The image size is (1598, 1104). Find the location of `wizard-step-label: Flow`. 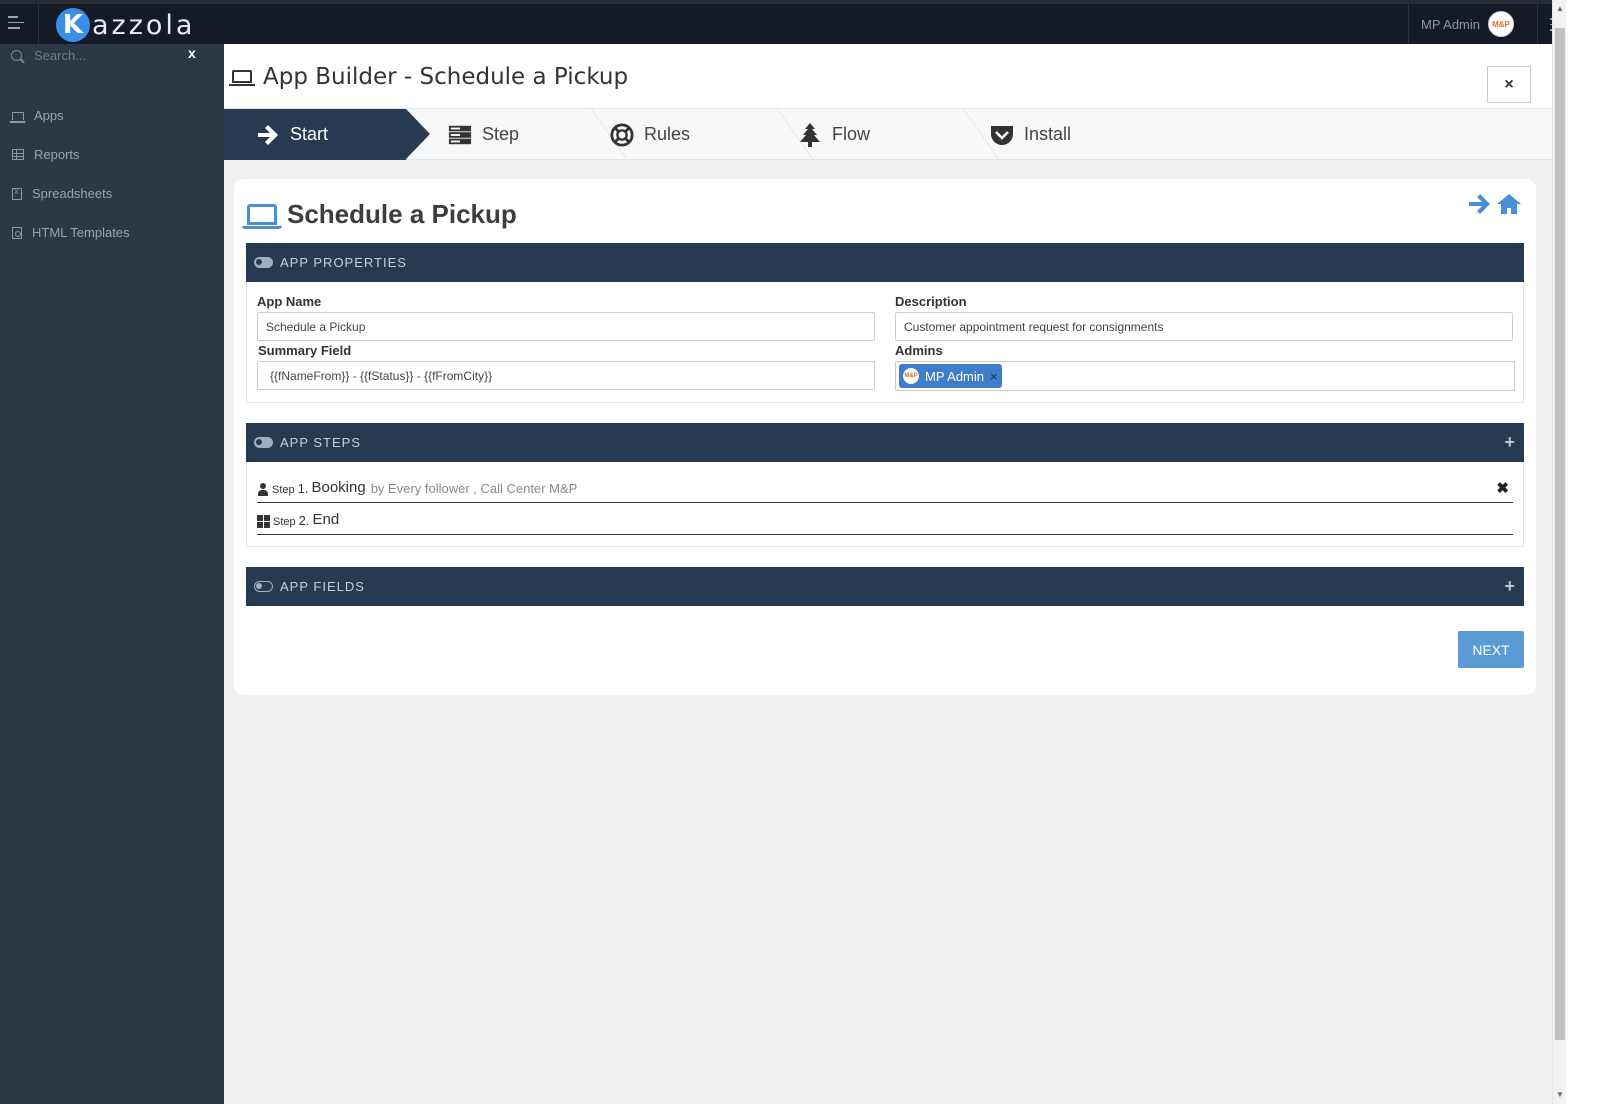

wizard-step-label: Flow is located at coordinates (851, 134).